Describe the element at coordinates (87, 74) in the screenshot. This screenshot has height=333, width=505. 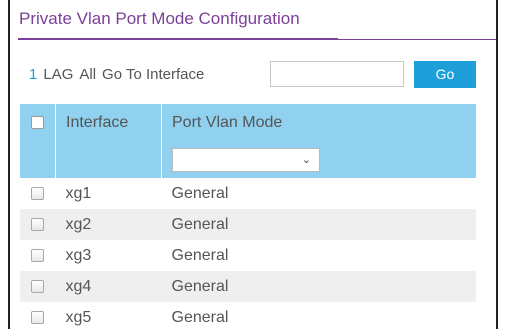
I see `all-link: All` at that location.